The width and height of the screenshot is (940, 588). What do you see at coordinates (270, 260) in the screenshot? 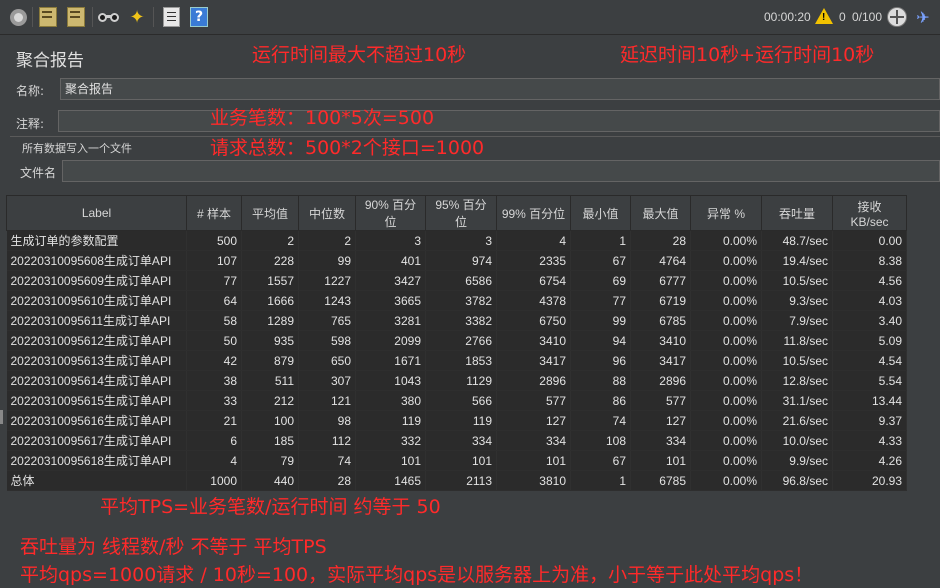
I see `table-cell: 228` at bounding box center [270, 260].